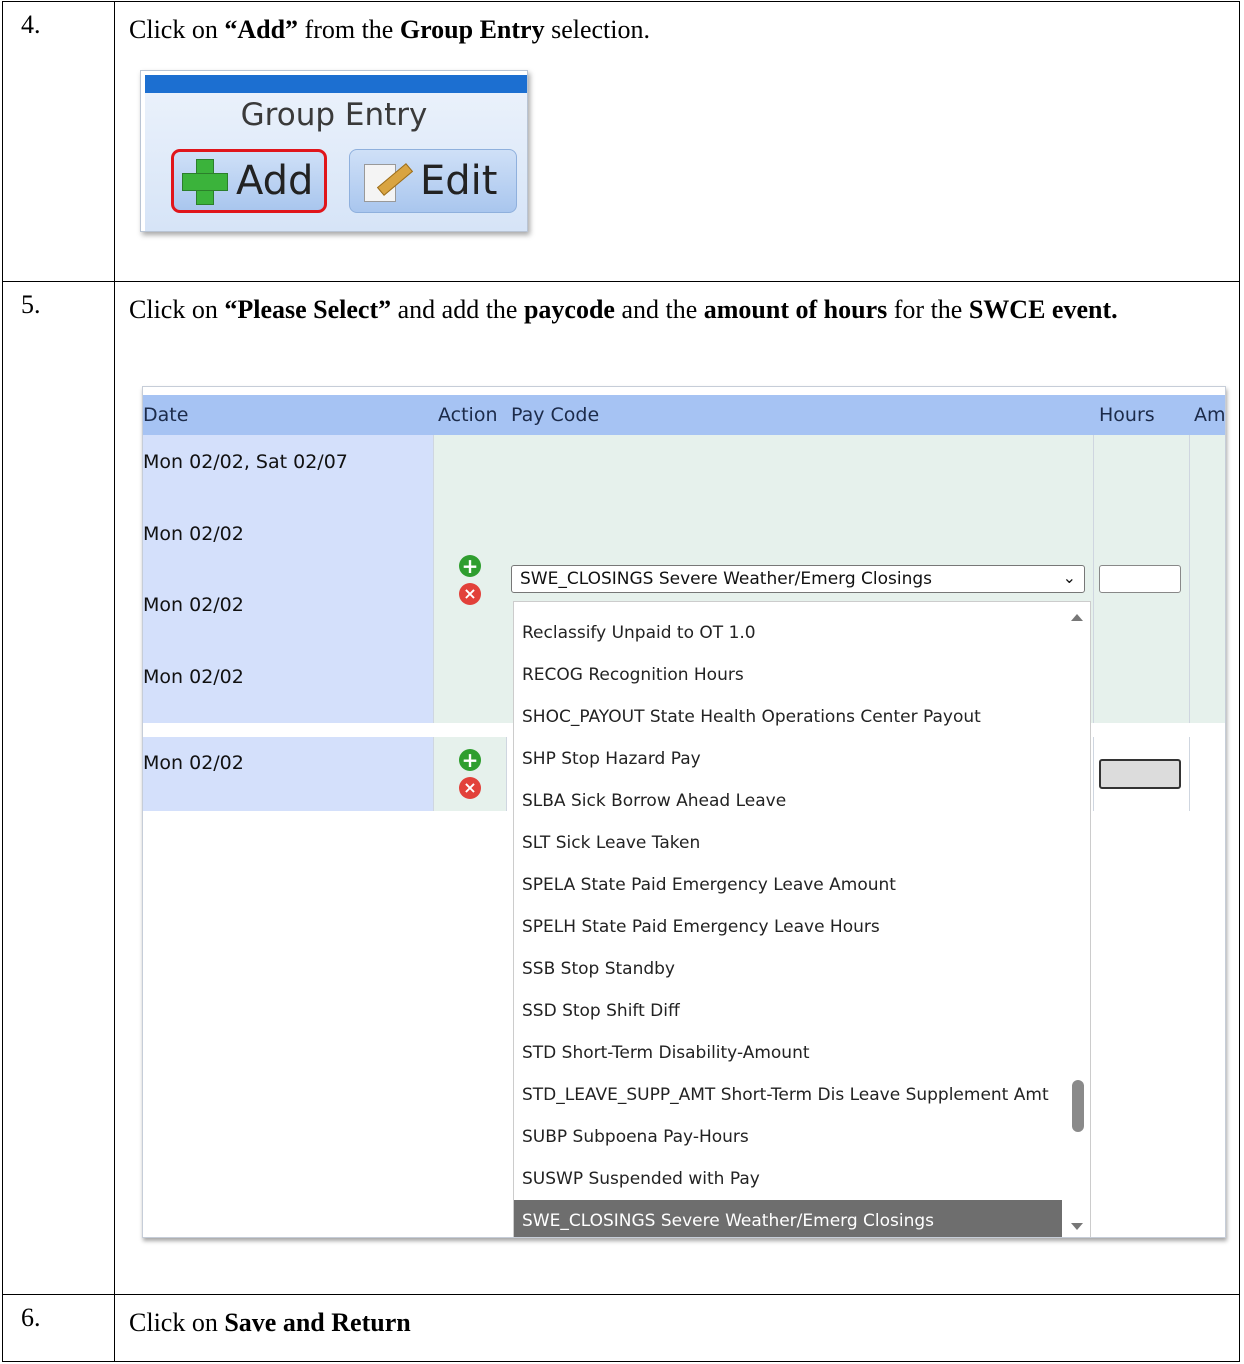 Image resolution: width=1244 pixels, height=1364 pixels. What do you see at coordinates (680, 1323) in the screenshot?
I see `step-instruction: Click on Save and Return` at bounding box center [680, 1323].